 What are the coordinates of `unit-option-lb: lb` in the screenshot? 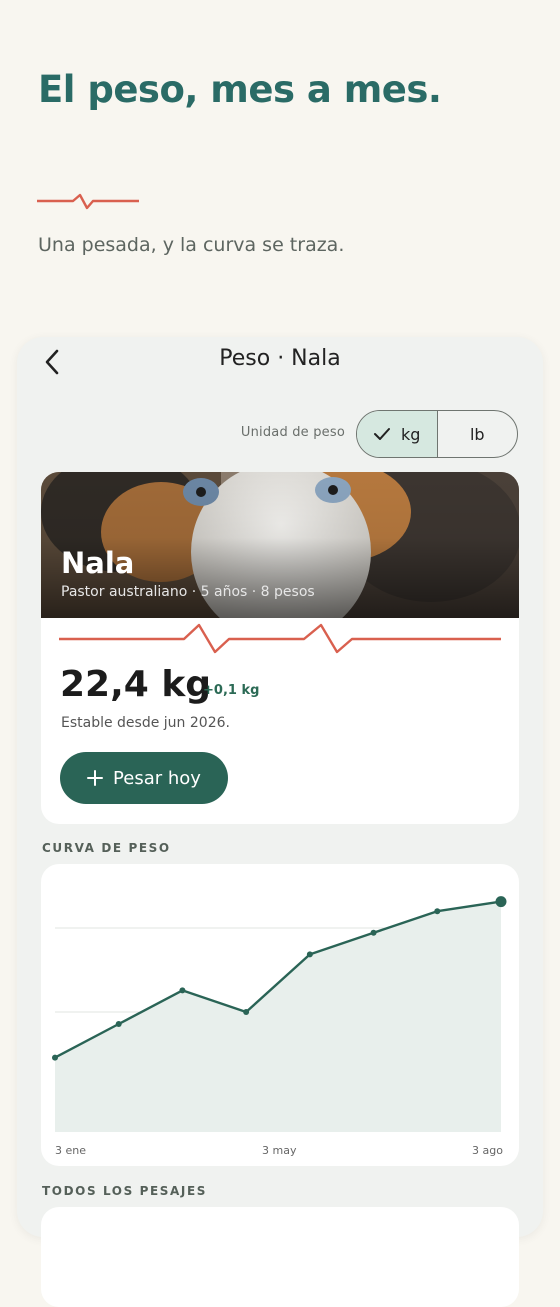 It's located at (478, 434).